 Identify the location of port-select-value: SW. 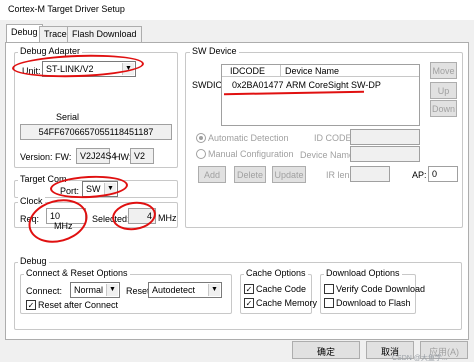
(93, 189).